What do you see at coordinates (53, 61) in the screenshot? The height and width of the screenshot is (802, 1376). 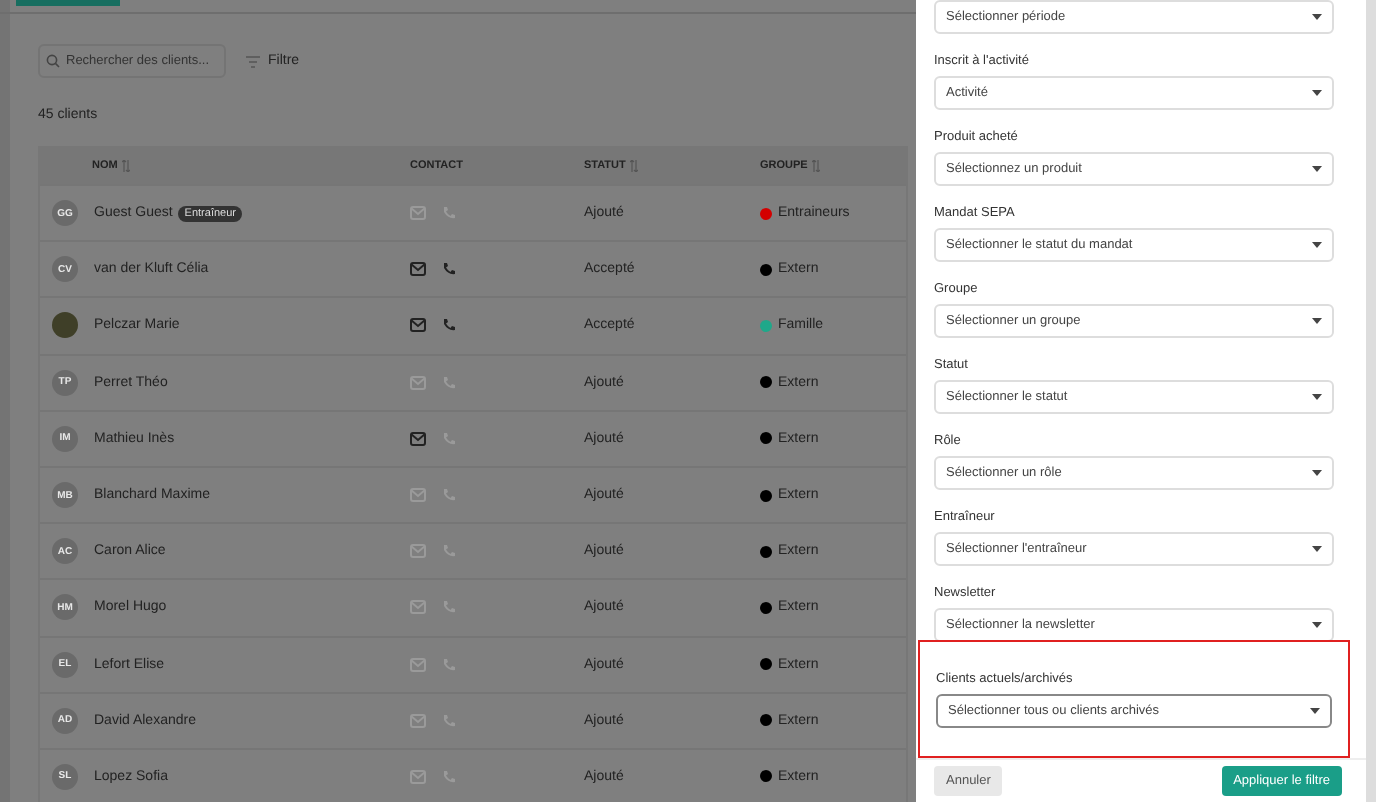 I see `search-icon` at bounding box center [53, 61].